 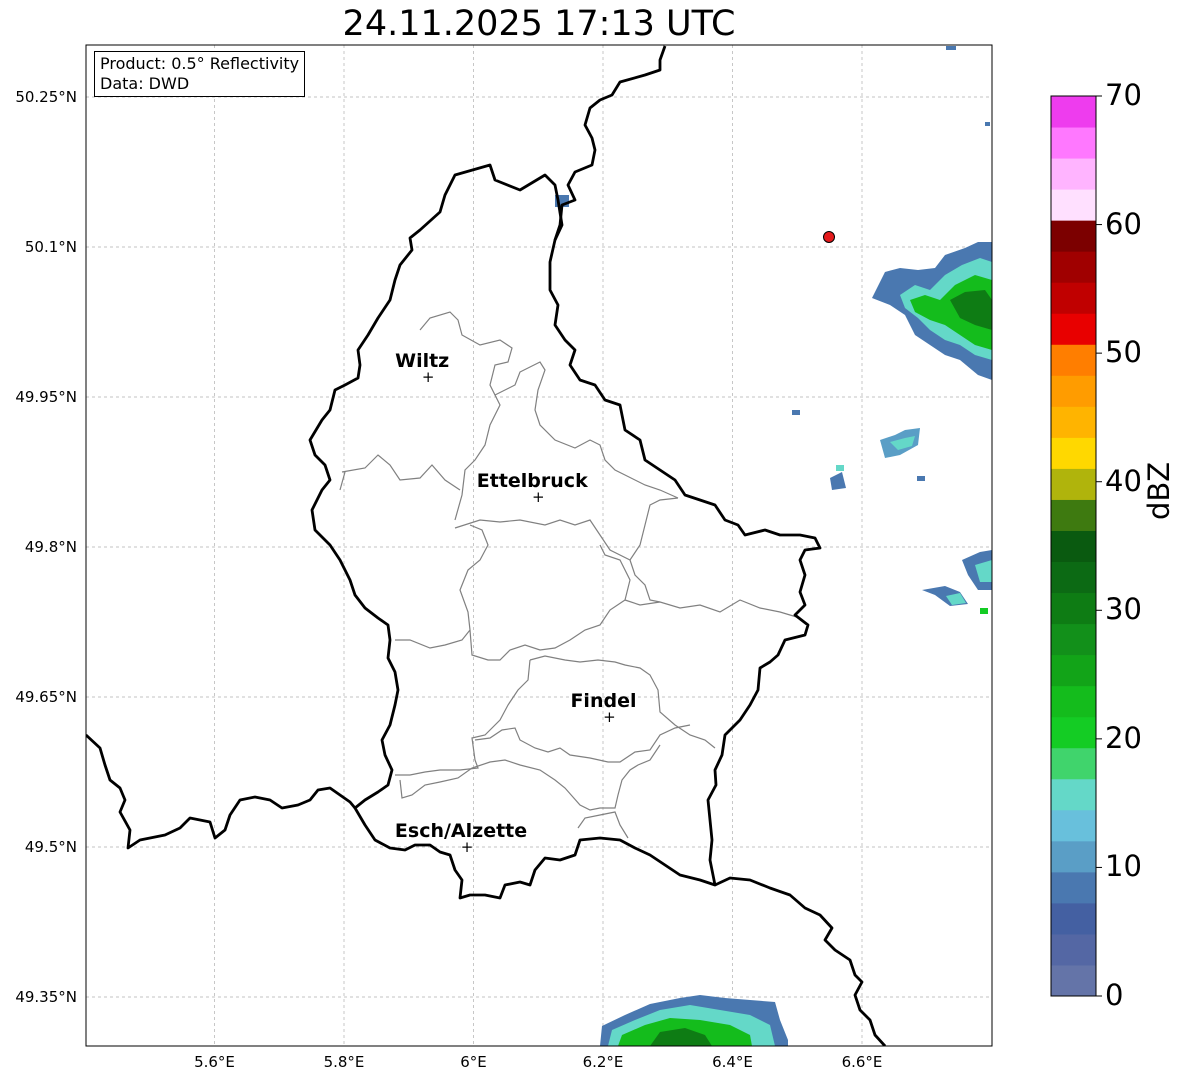 I want to click on colorbar-tick-label: 60, so click(x=1123, y=223).